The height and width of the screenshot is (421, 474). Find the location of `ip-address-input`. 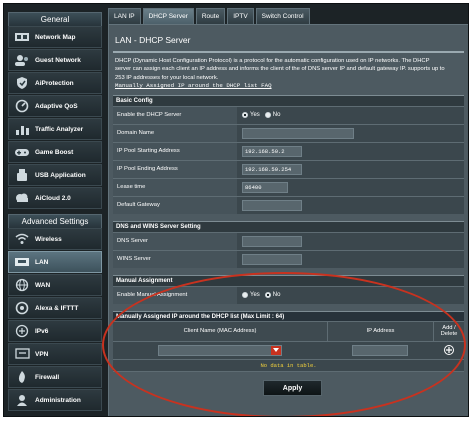

ip-address-input is located at coordinates (380, 350).